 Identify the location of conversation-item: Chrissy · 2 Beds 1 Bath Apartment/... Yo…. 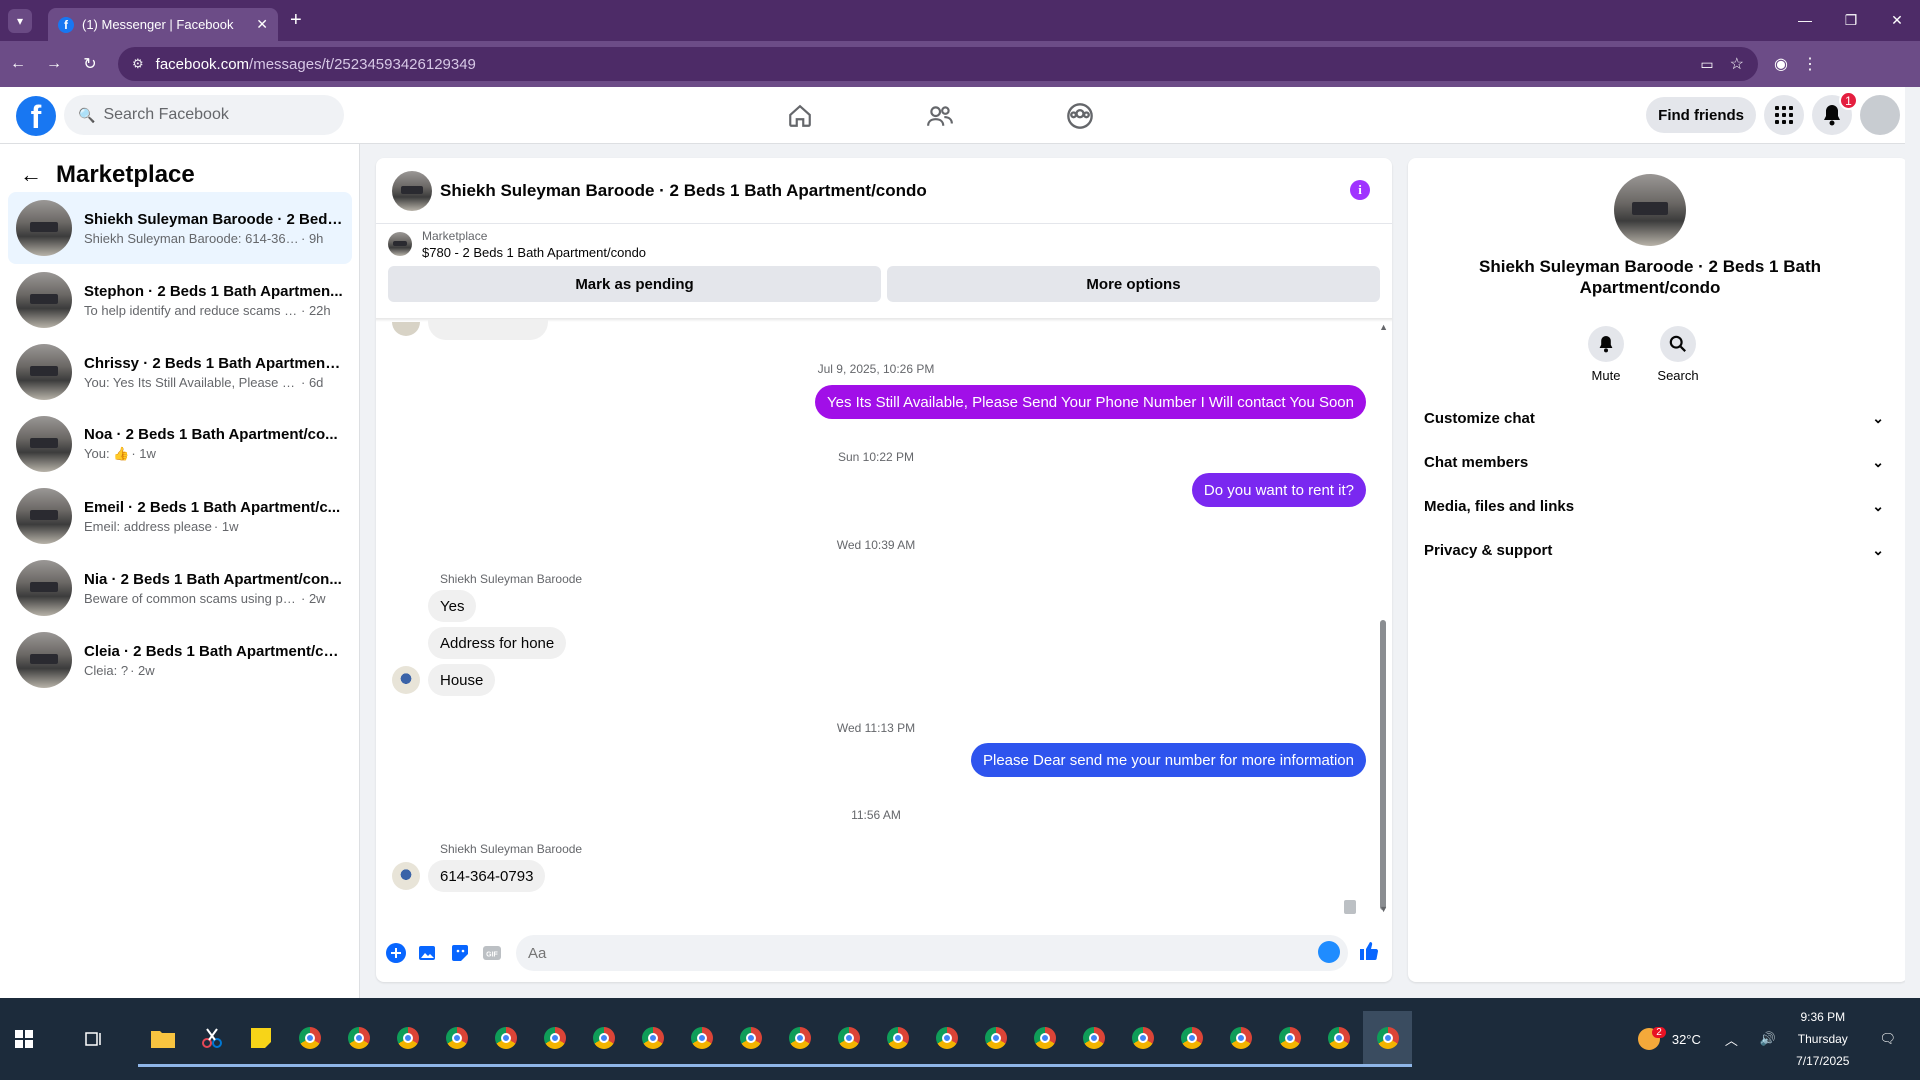
(180, 372).